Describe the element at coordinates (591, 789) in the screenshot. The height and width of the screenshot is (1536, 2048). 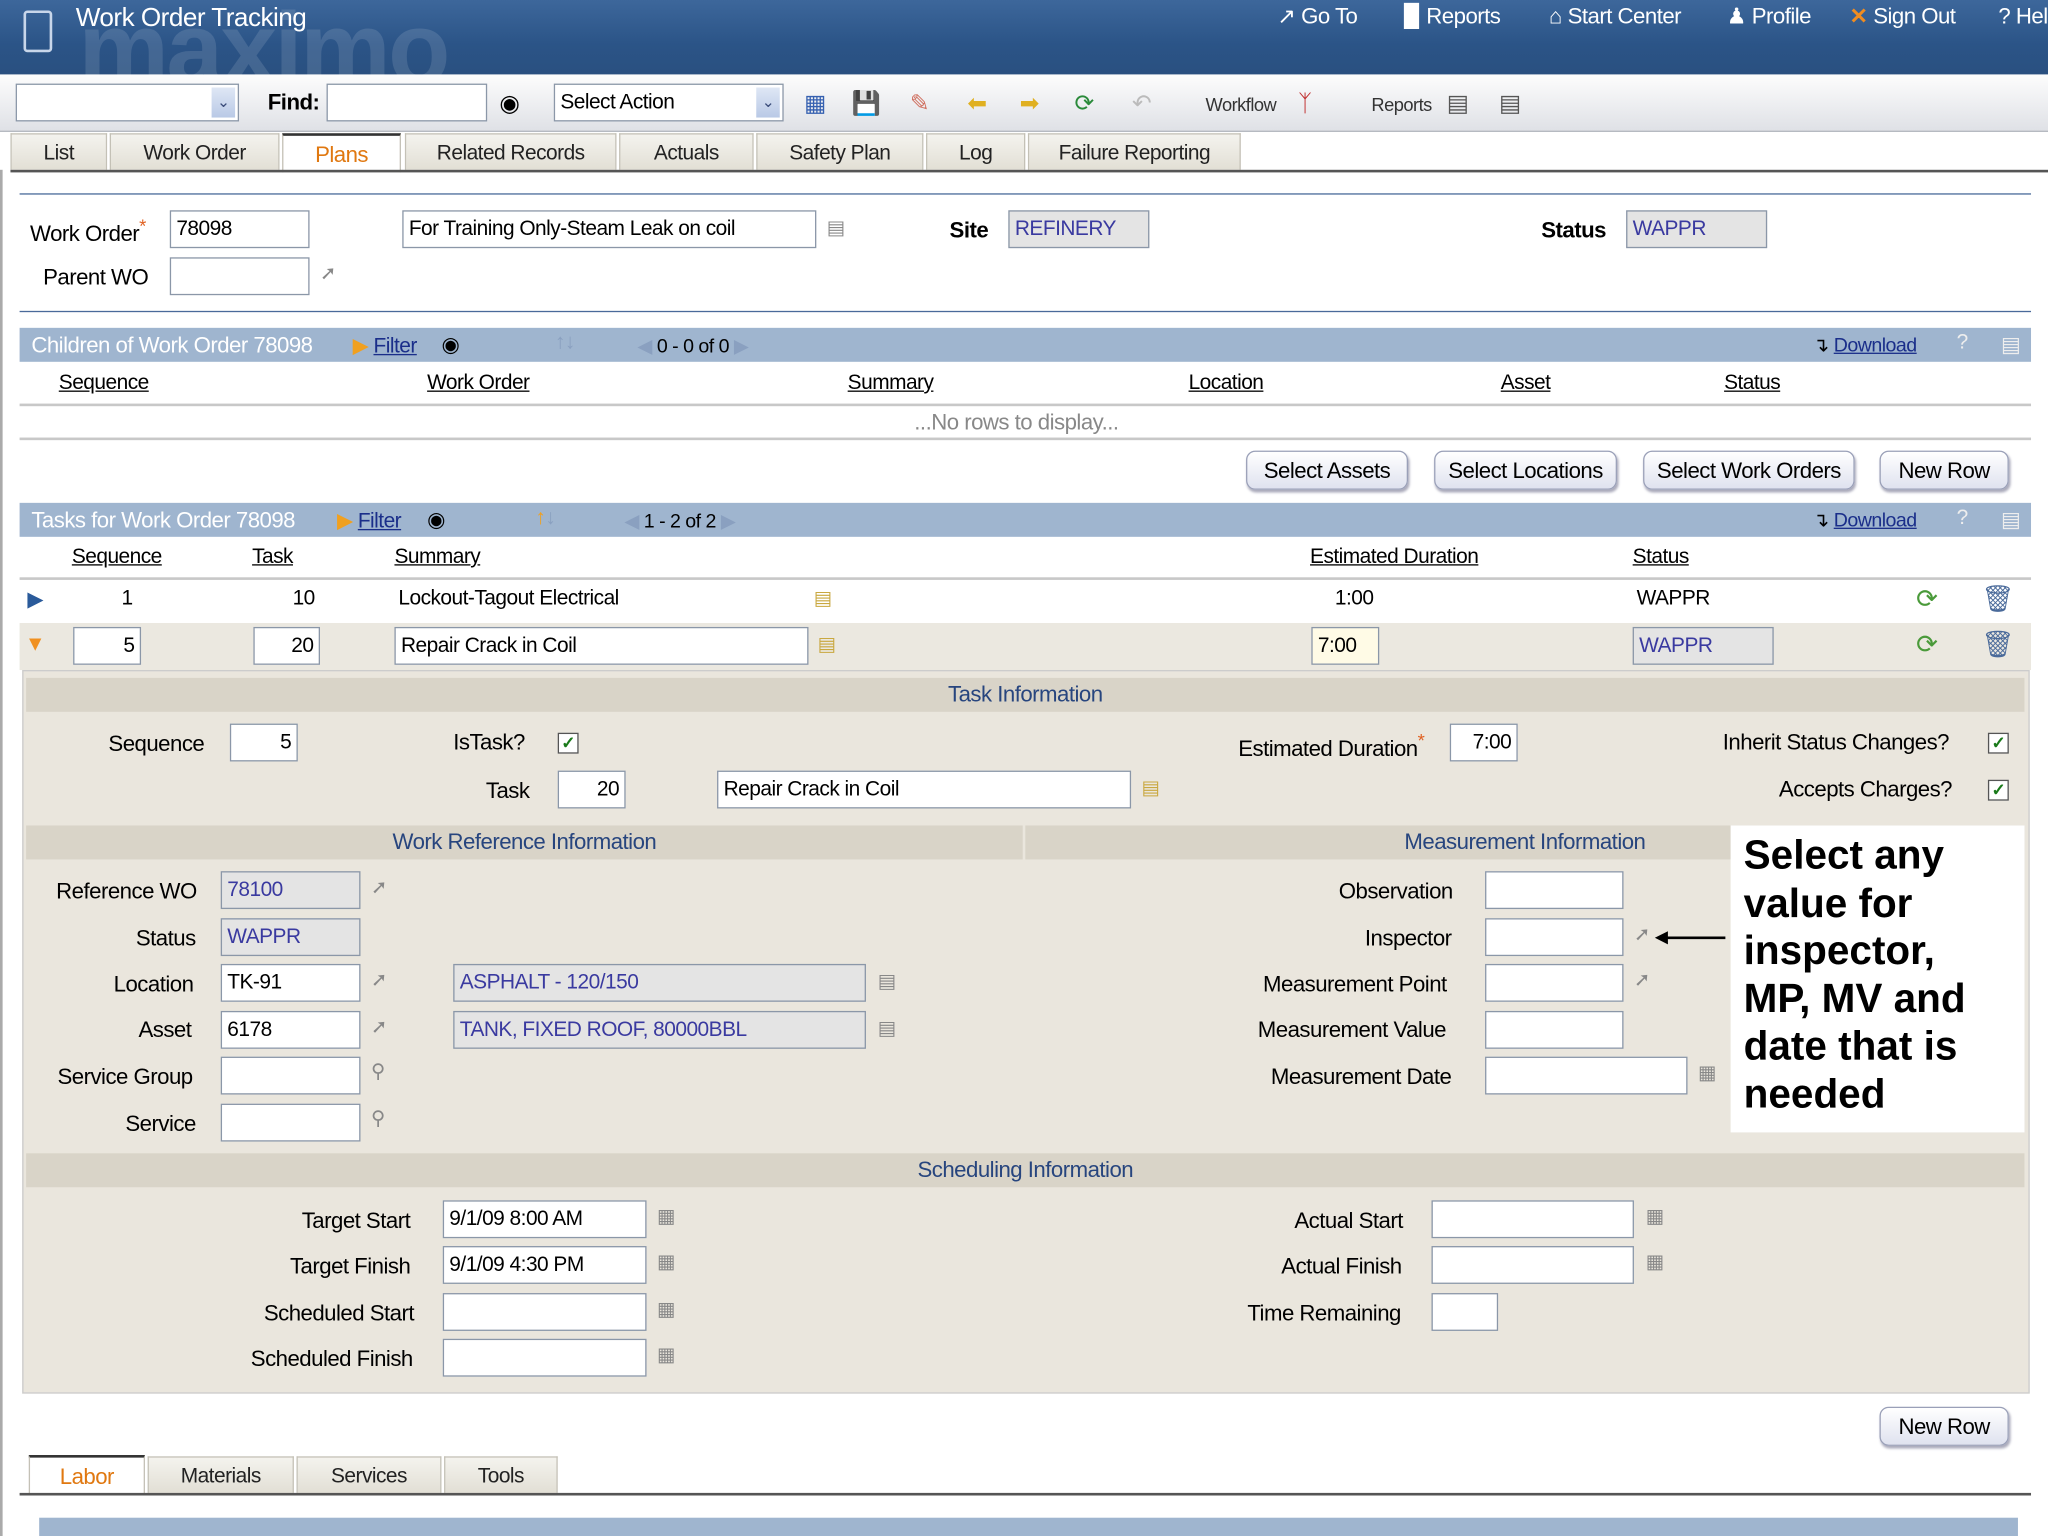
I see `task-input: 20` at that location.